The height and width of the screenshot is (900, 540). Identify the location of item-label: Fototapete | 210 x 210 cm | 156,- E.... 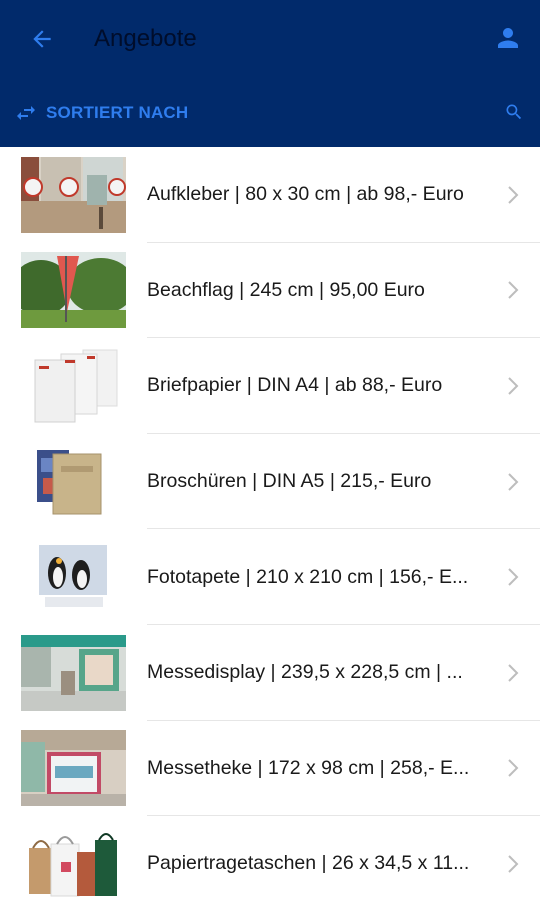
(308, 576).